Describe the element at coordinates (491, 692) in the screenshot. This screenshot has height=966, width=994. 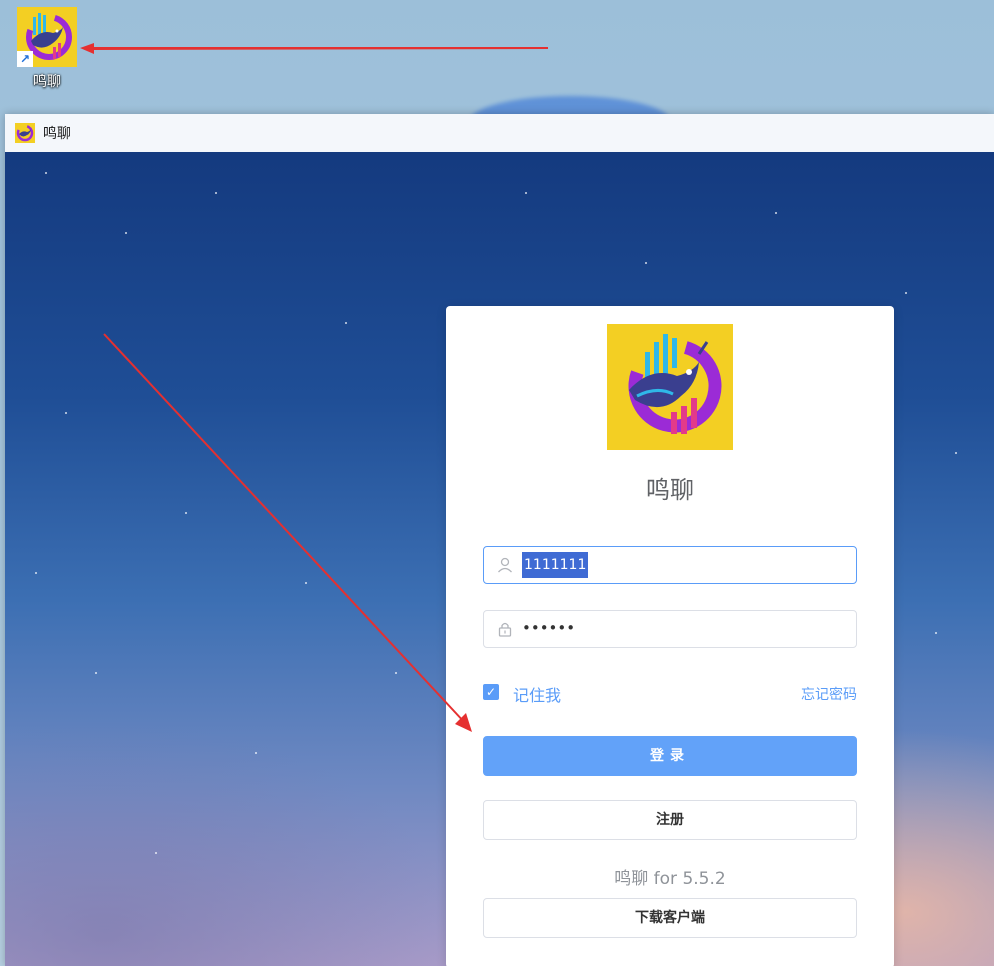
I see `check-icon: ✓` at that location.